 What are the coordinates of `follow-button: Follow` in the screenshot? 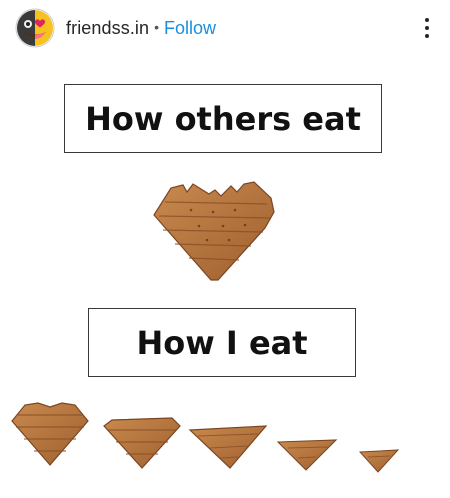 It's located at (190, 28).